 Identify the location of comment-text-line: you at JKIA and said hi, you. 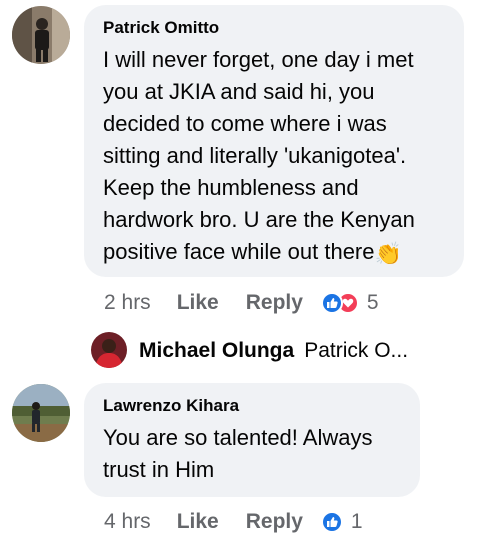
(239, 91).